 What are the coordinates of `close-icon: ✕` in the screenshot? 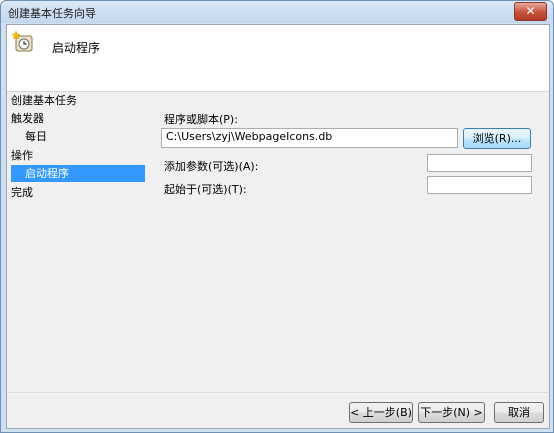 It's located at (530, 11).